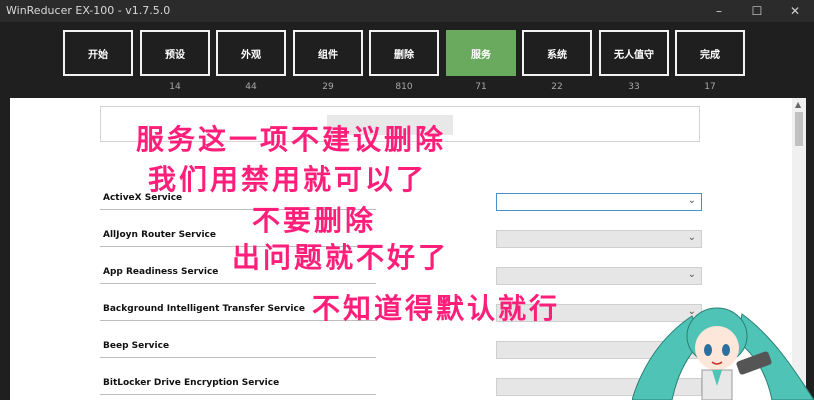 This screenshot has height=400, width=814. I want to click on tab-components: 组件, so click(328, 53).